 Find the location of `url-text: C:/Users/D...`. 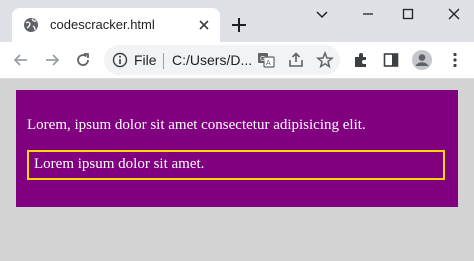

url-text: C:/Users/D... is located at coordinates (212, 60).